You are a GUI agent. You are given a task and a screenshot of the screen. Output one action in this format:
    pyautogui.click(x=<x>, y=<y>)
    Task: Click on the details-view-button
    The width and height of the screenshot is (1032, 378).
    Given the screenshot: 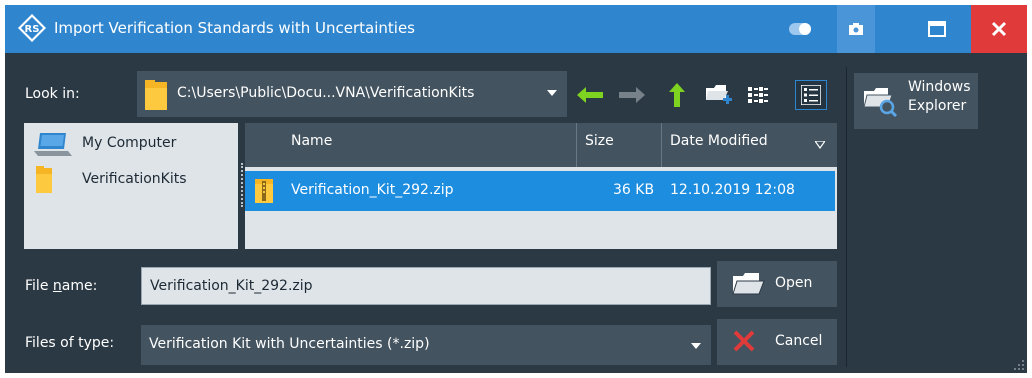 What is the action you would take?
    pyautogui.click(x=811, y=95)
    